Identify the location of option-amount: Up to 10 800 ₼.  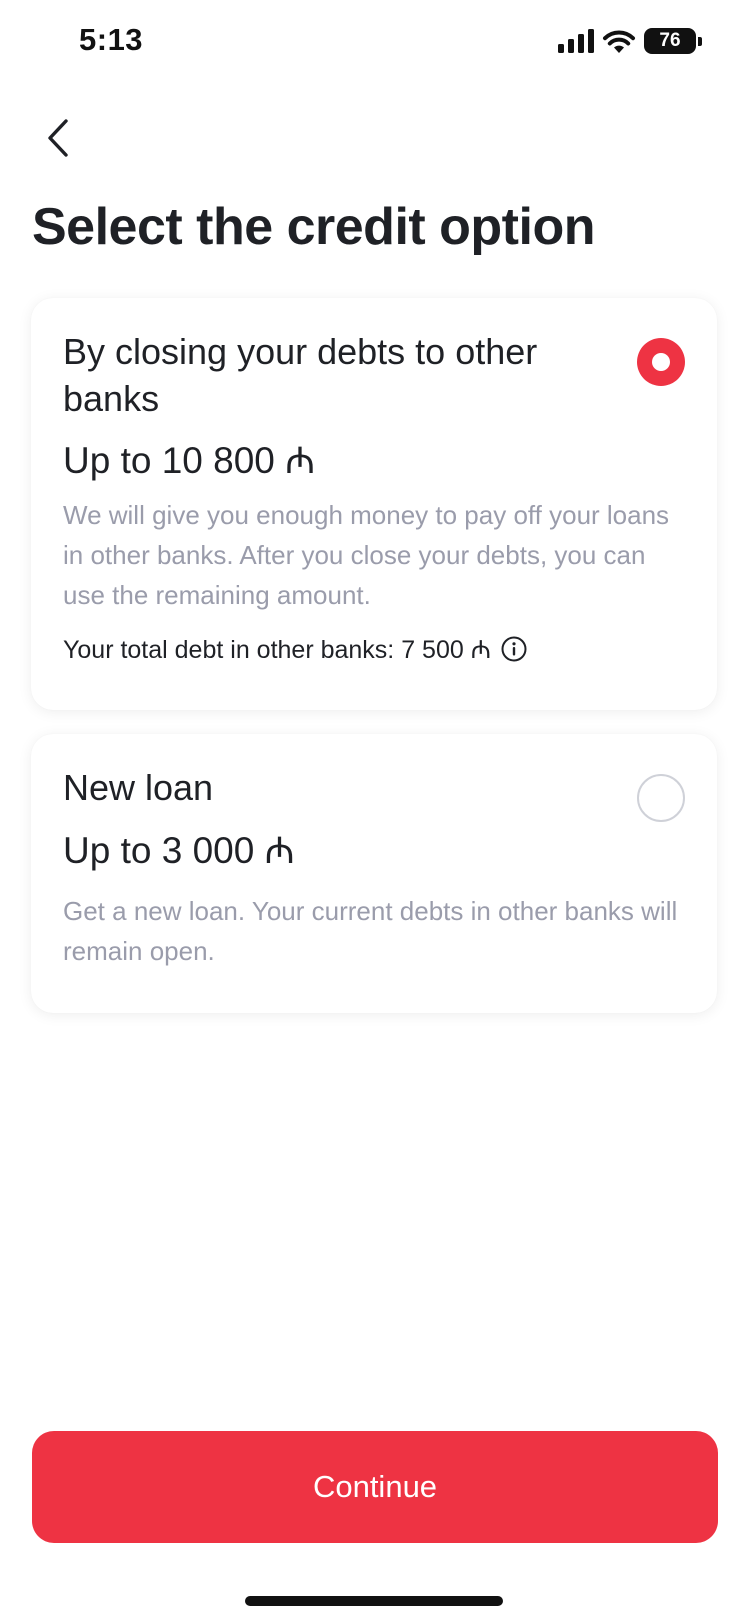
(189, 460).